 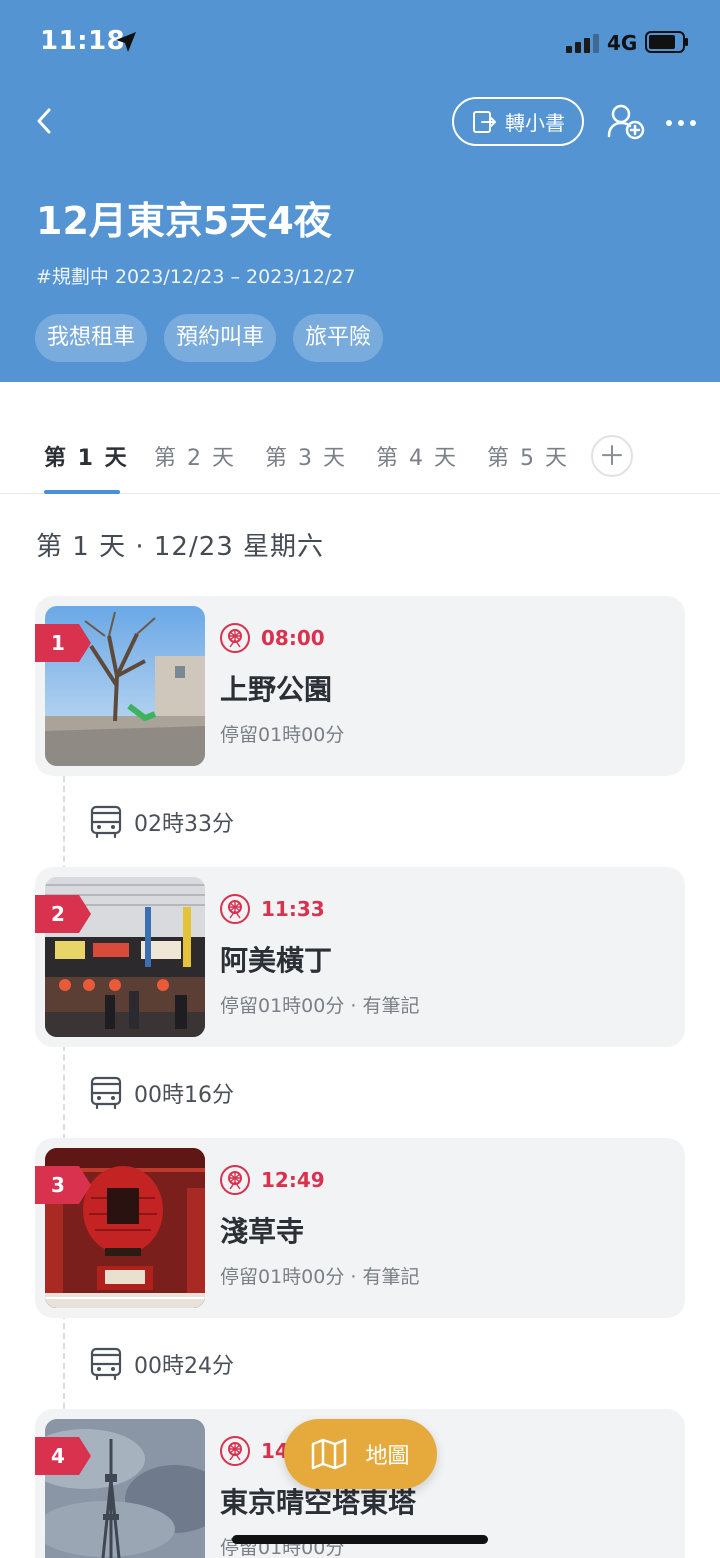 I want to click on stop-number: 3, so click(x=58, y=1185).